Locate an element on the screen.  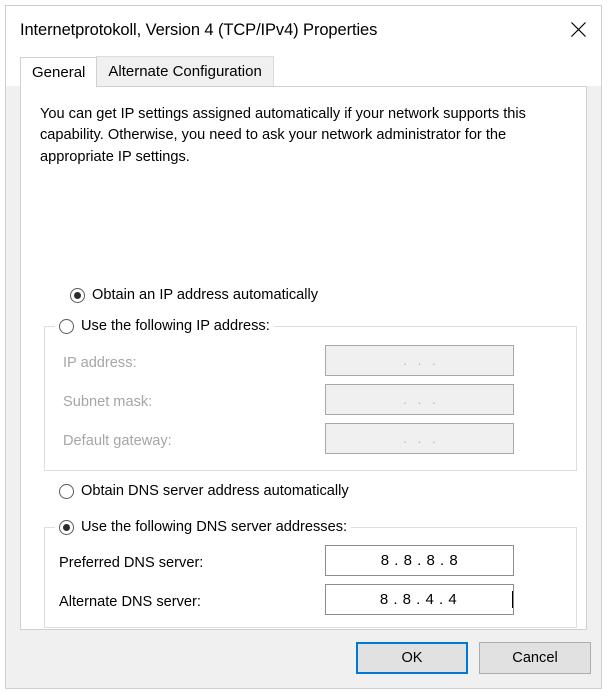
input-default-gateway: . . . is located at coordinates (419, 438).